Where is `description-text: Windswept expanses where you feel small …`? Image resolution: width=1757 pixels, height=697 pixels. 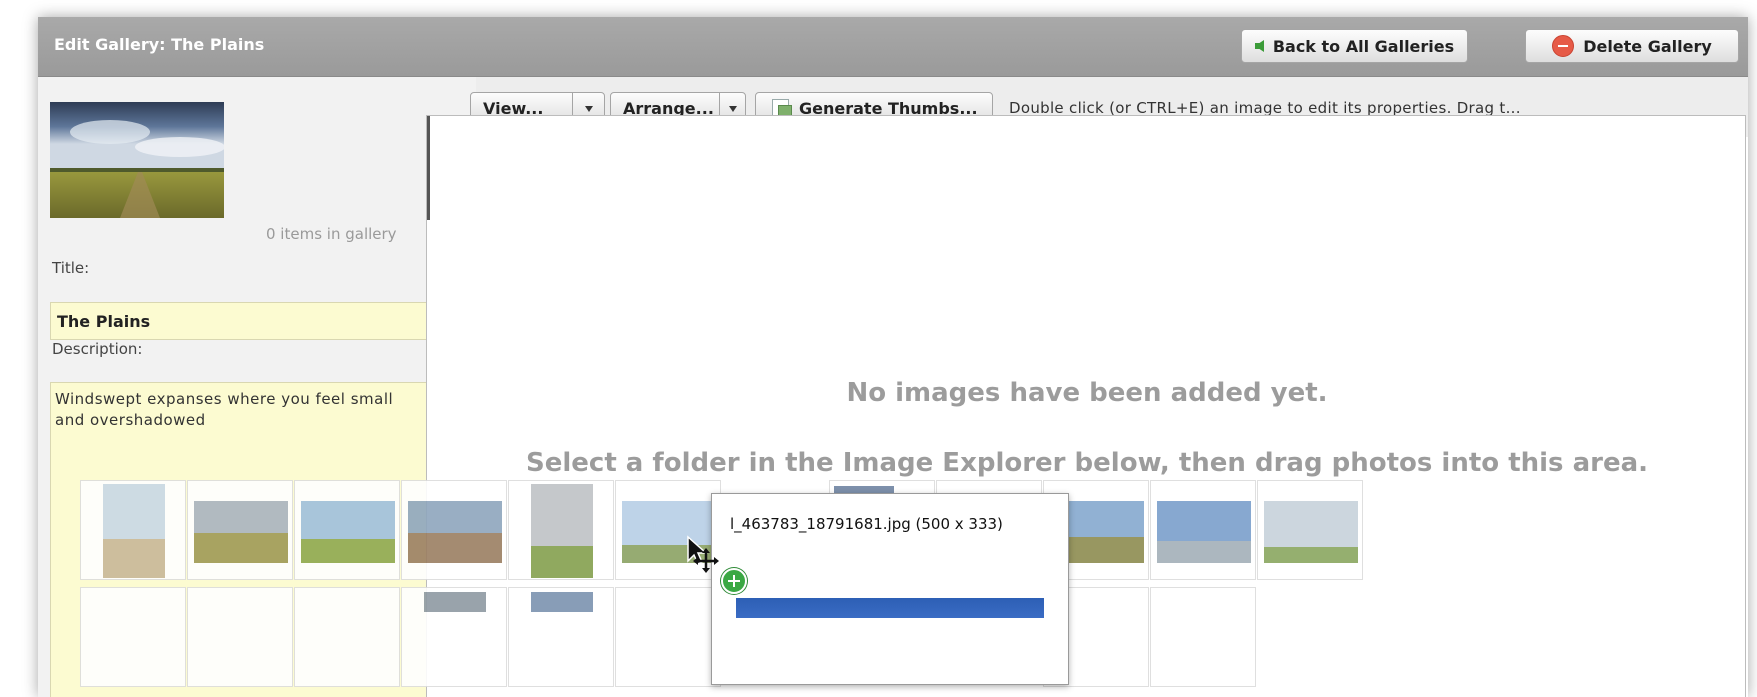 description-text: Windswept expanses where you feel small … is located at coordinates (224, 409).